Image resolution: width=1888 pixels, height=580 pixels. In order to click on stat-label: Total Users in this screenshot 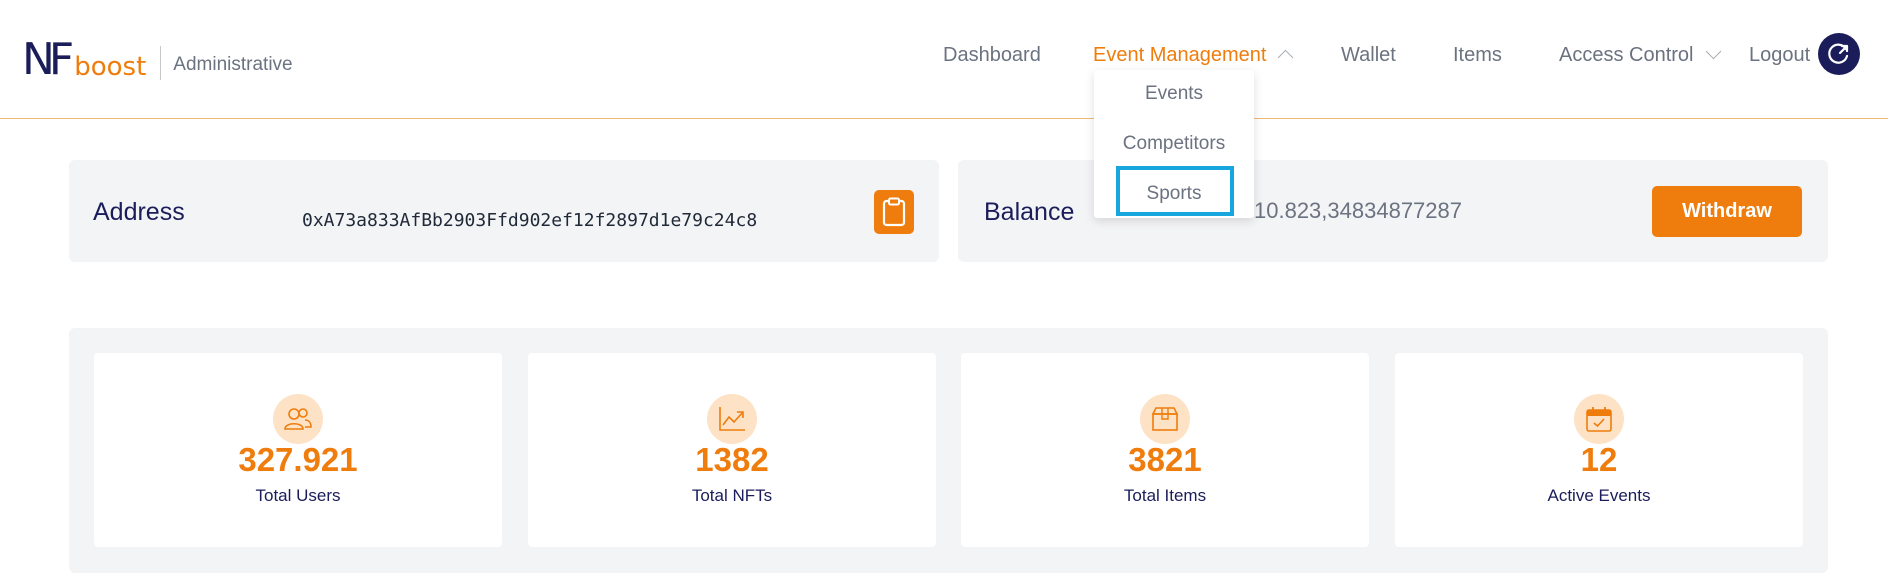, I will do `click(298, 495)`.